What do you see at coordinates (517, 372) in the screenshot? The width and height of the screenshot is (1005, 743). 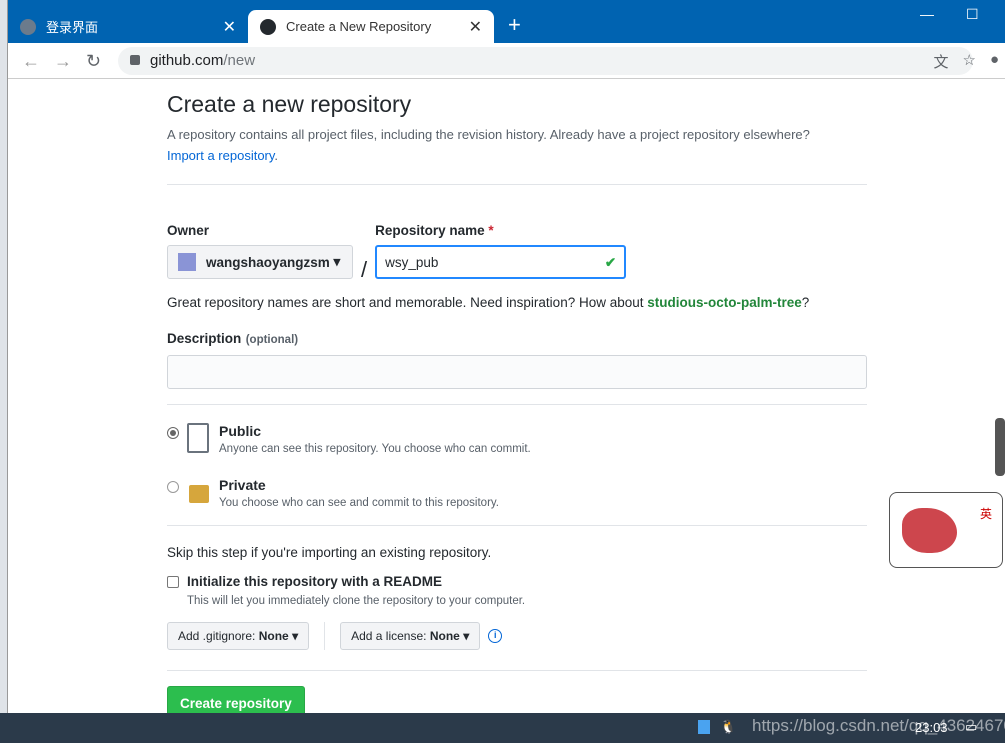 I see `description-input` at bounding box center [517, 372].